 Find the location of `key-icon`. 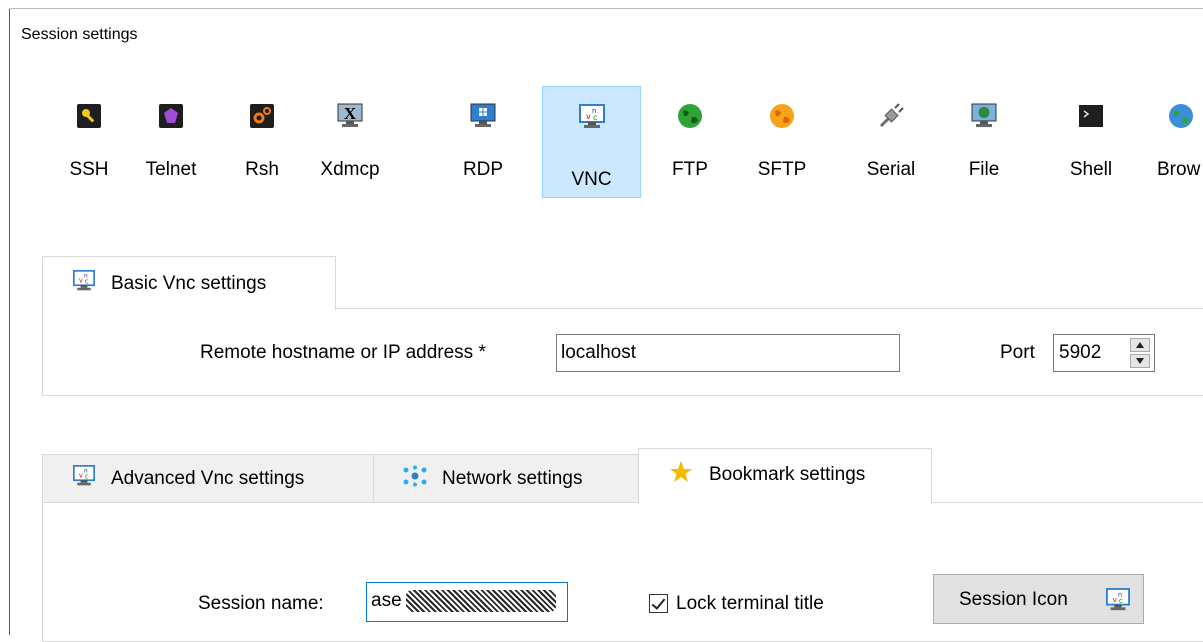

key-icon is located at coordinates (89, 116).